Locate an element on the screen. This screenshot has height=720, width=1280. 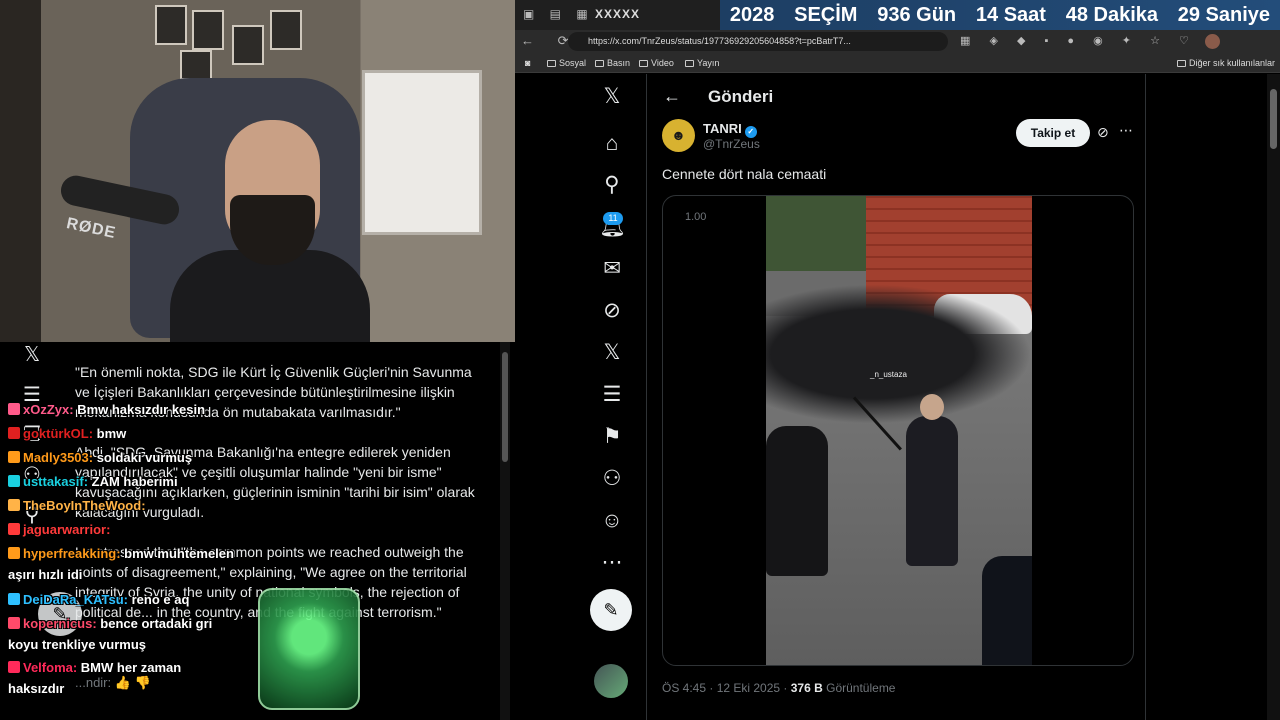
chat-text: bmw muhtemelen is located at coordinates (179, 553).